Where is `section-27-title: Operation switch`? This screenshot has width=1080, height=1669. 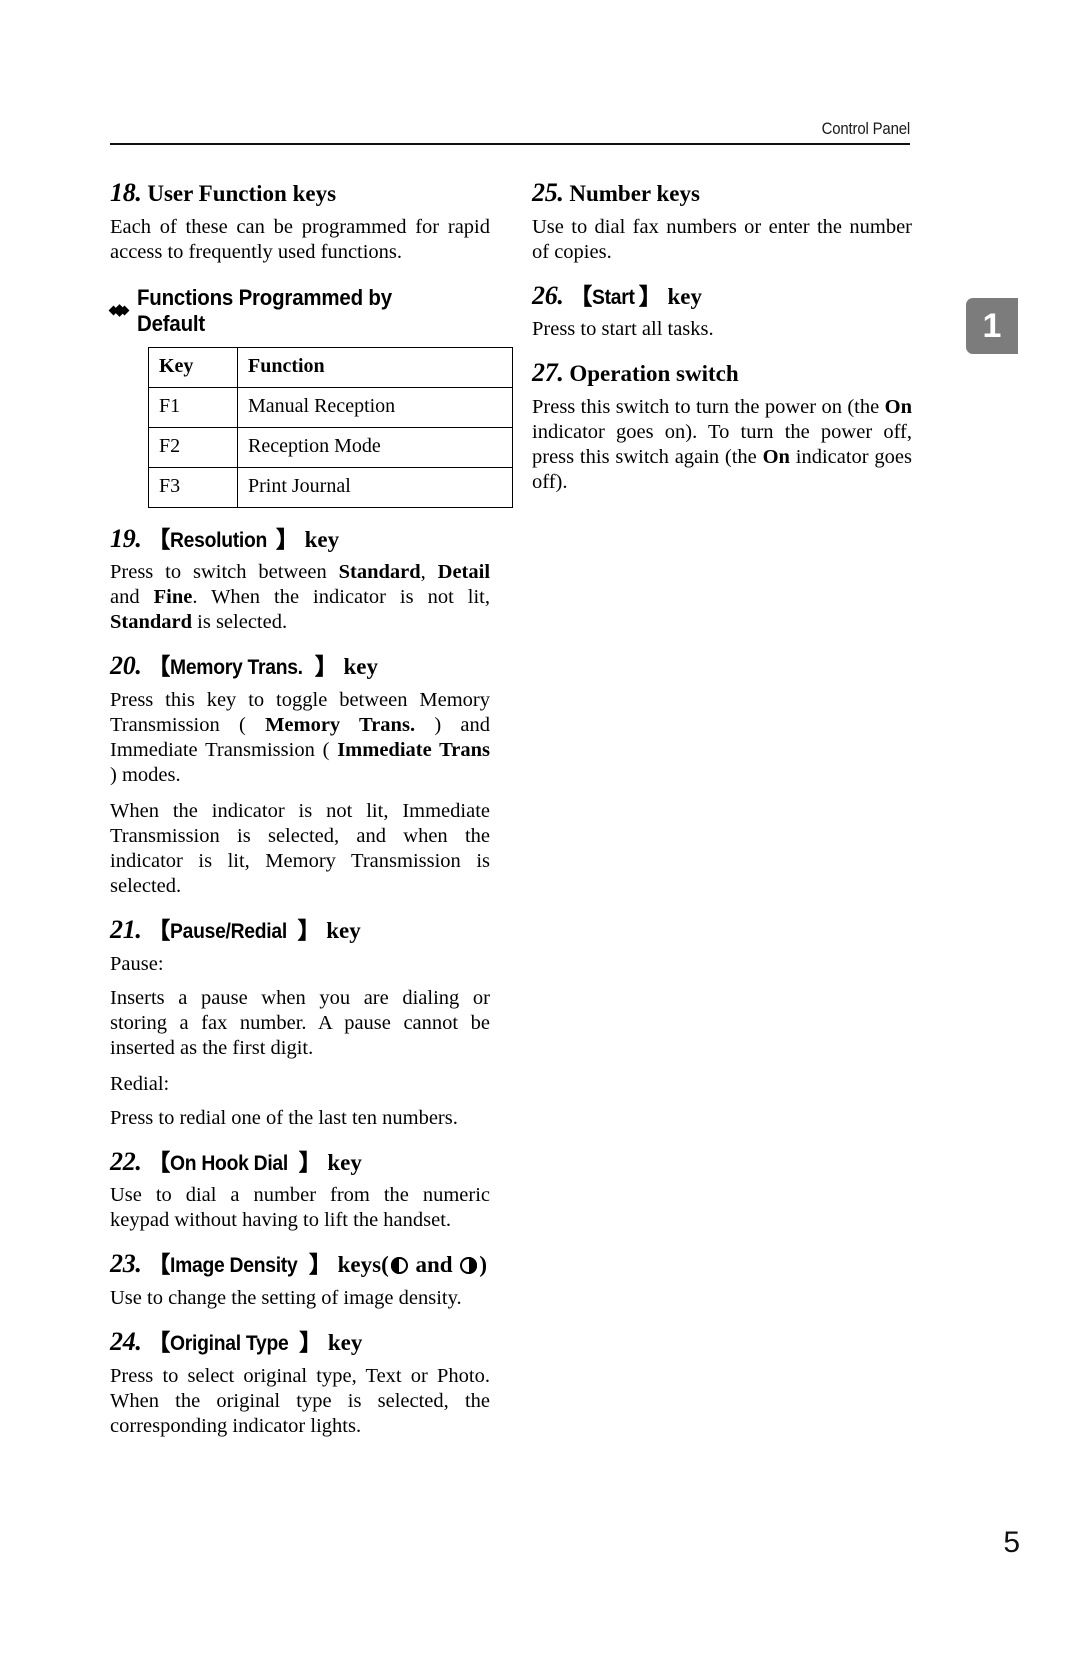 section-27-title: Operation switch is located at coordinates (654, 374).